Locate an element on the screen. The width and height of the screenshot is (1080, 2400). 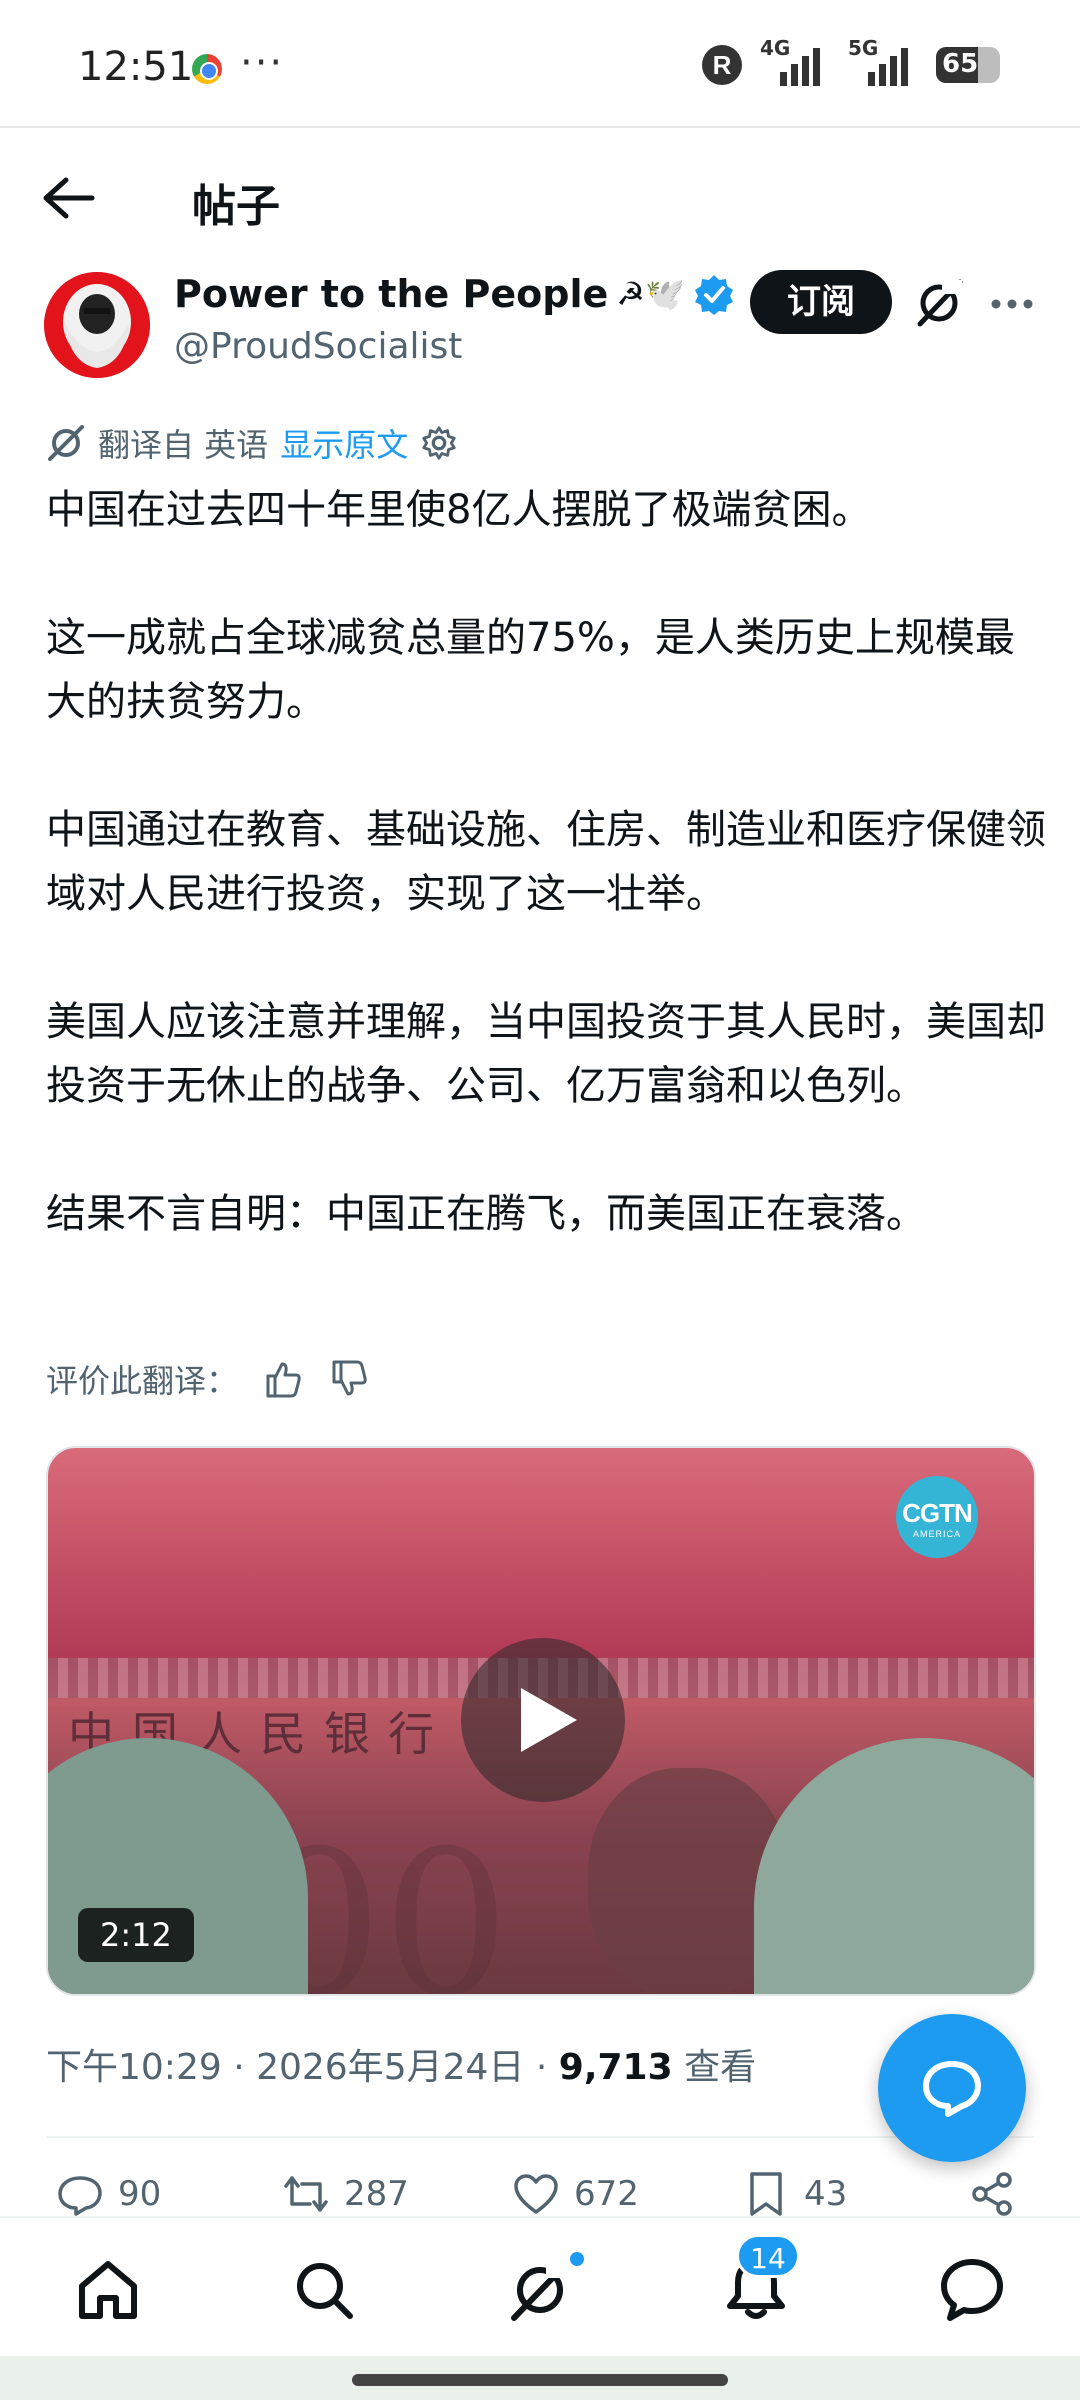
reply-fab-button is located at coordinates (952, 2088).